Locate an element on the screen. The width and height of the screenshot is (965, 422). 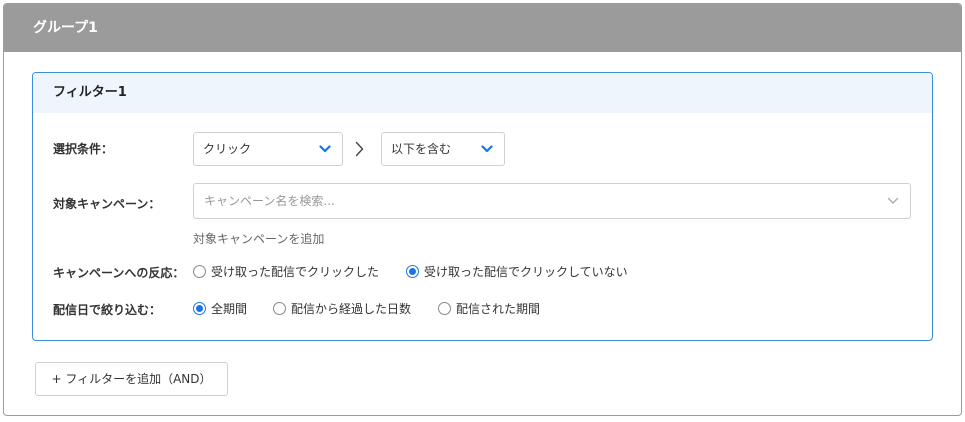
group-title: グループ1 is located at coordinates (482, 28).